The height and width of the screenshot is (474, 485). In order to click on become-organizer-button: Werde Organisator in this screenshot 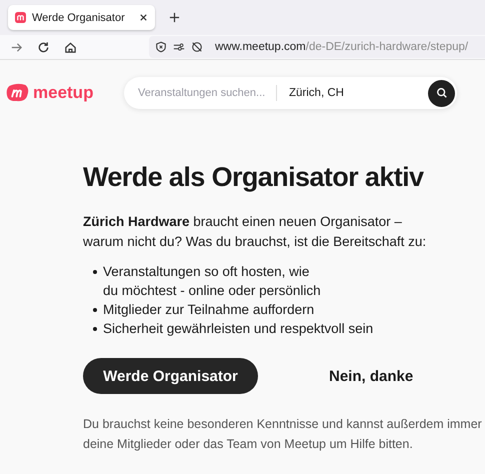, I will do `click(170, 376)`.